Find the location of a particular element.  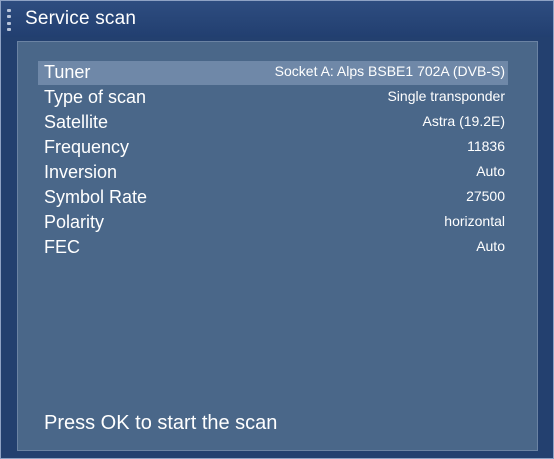

title-bar: Service scan is located at coordinates (277, 19).